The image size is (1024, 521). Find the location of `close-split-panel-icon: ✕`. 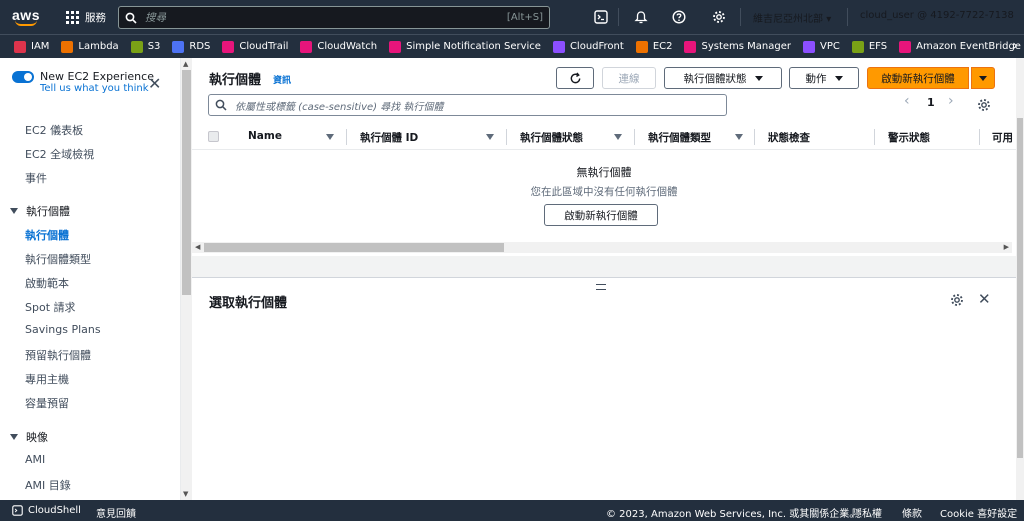

close-split-panel-icon: ✕ is located at coordinates (984, 299).